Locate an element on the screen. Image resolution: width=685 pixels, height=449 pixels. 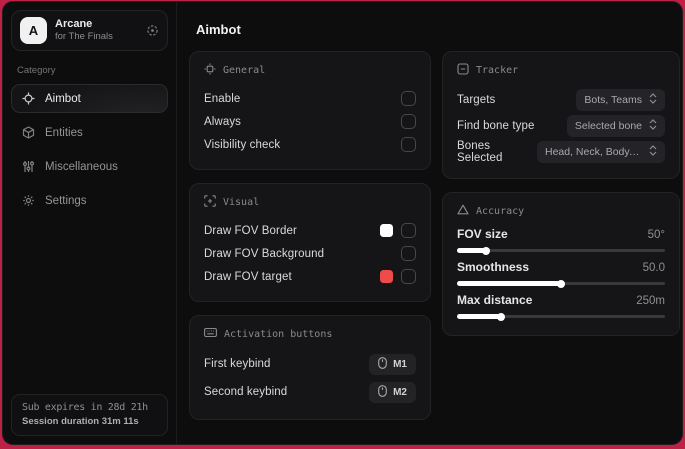
page-title: Aimbot is located at coordinates (218, 29).